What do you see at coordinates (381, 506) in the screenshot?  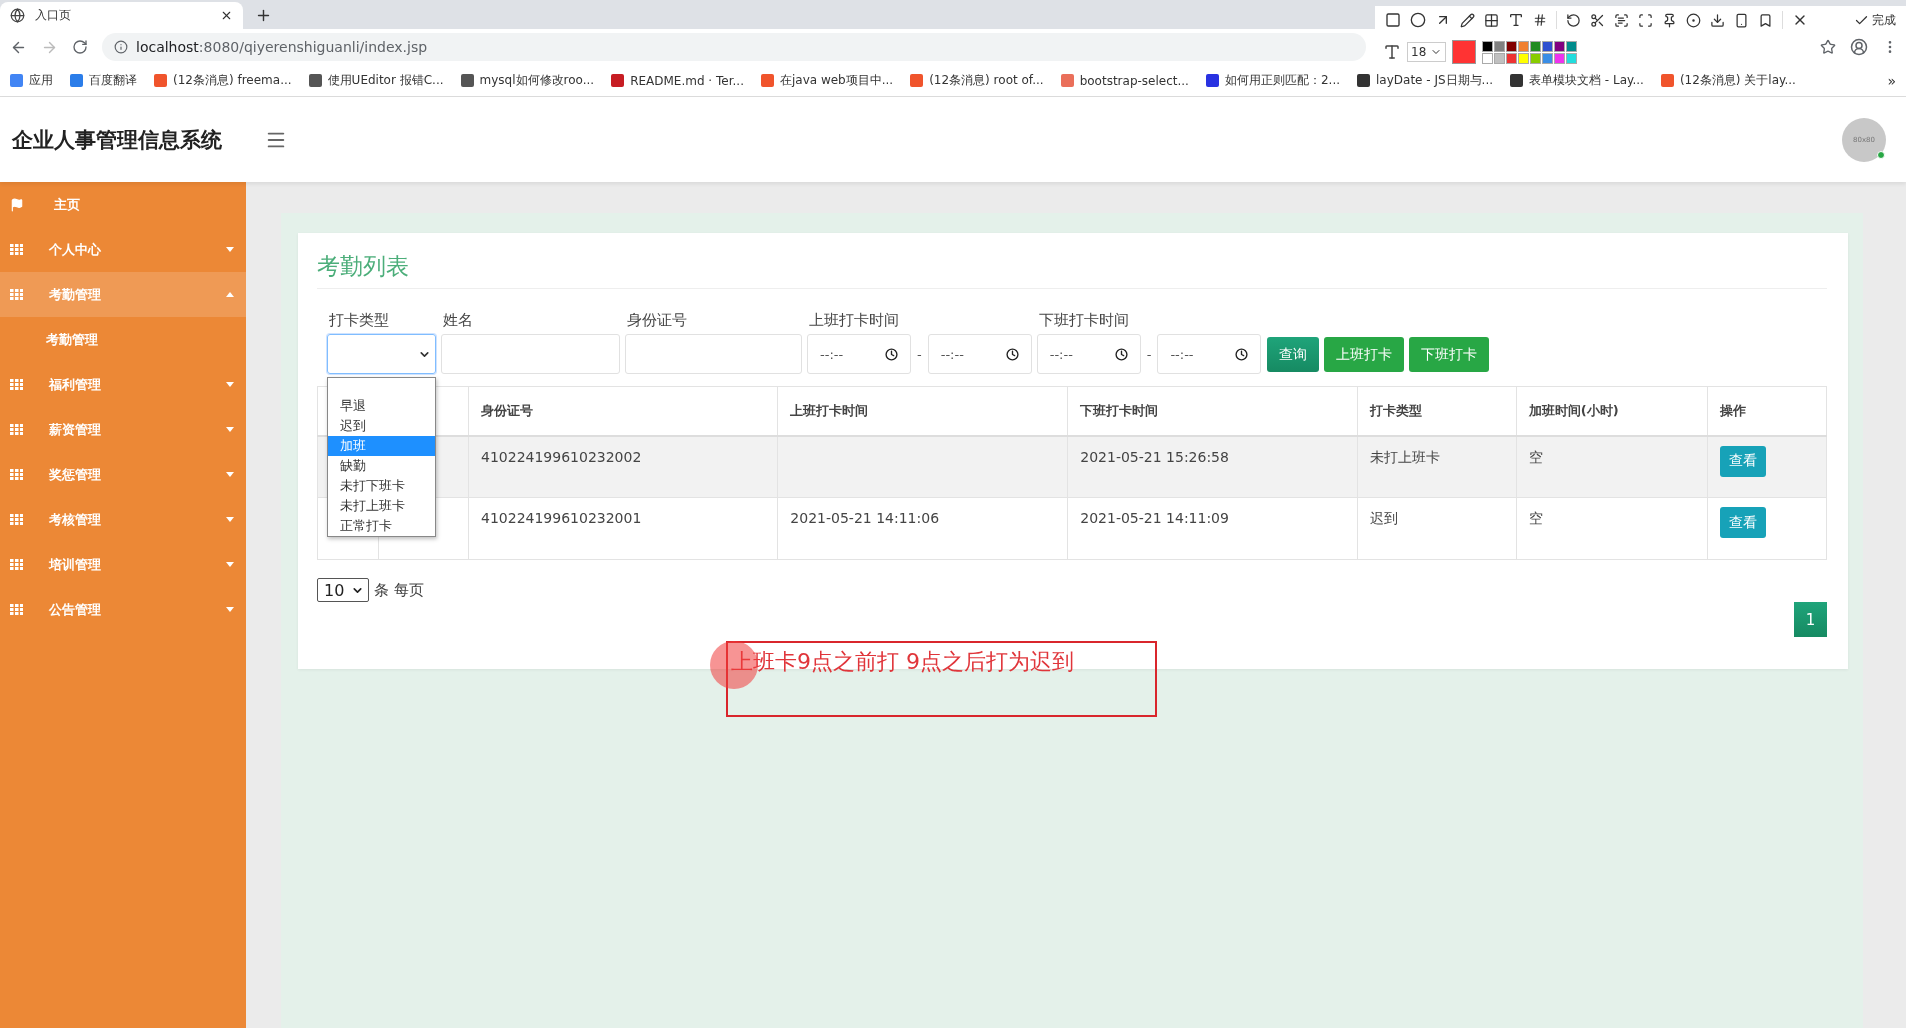 I see `dropdown-option: 未打上班卡` at bounding box center [381, 506].